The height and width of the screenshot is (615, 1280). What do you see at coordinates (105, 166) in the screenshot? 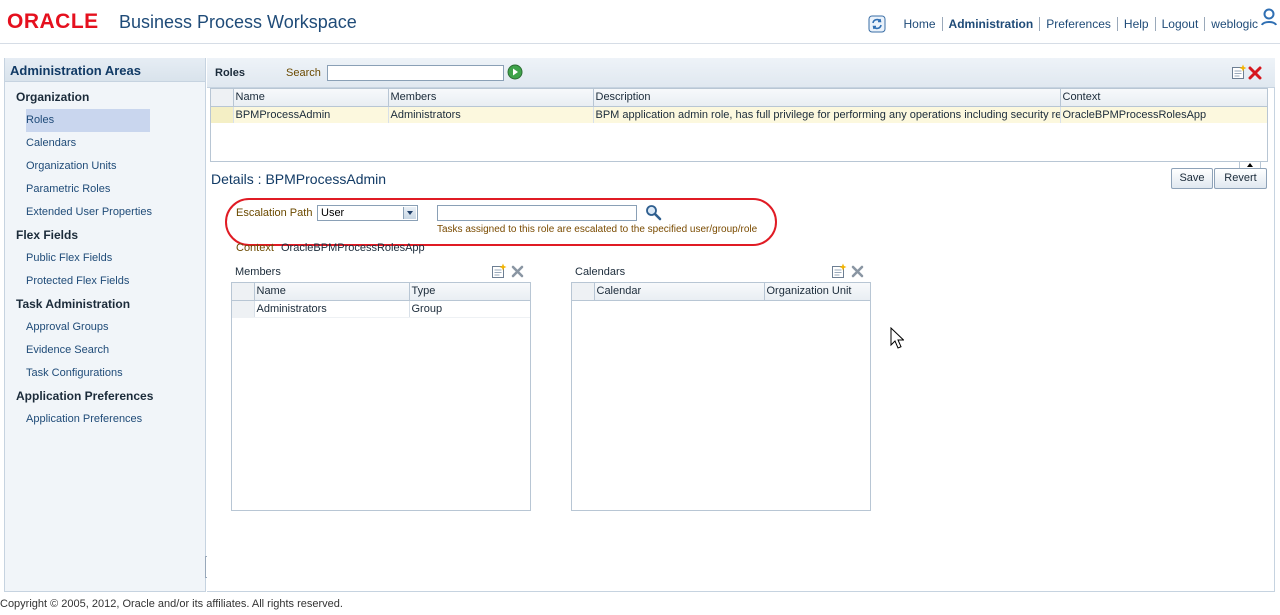
I see `sidebar-item-organization-units: Organization Units` at bounding box center [105, 166].